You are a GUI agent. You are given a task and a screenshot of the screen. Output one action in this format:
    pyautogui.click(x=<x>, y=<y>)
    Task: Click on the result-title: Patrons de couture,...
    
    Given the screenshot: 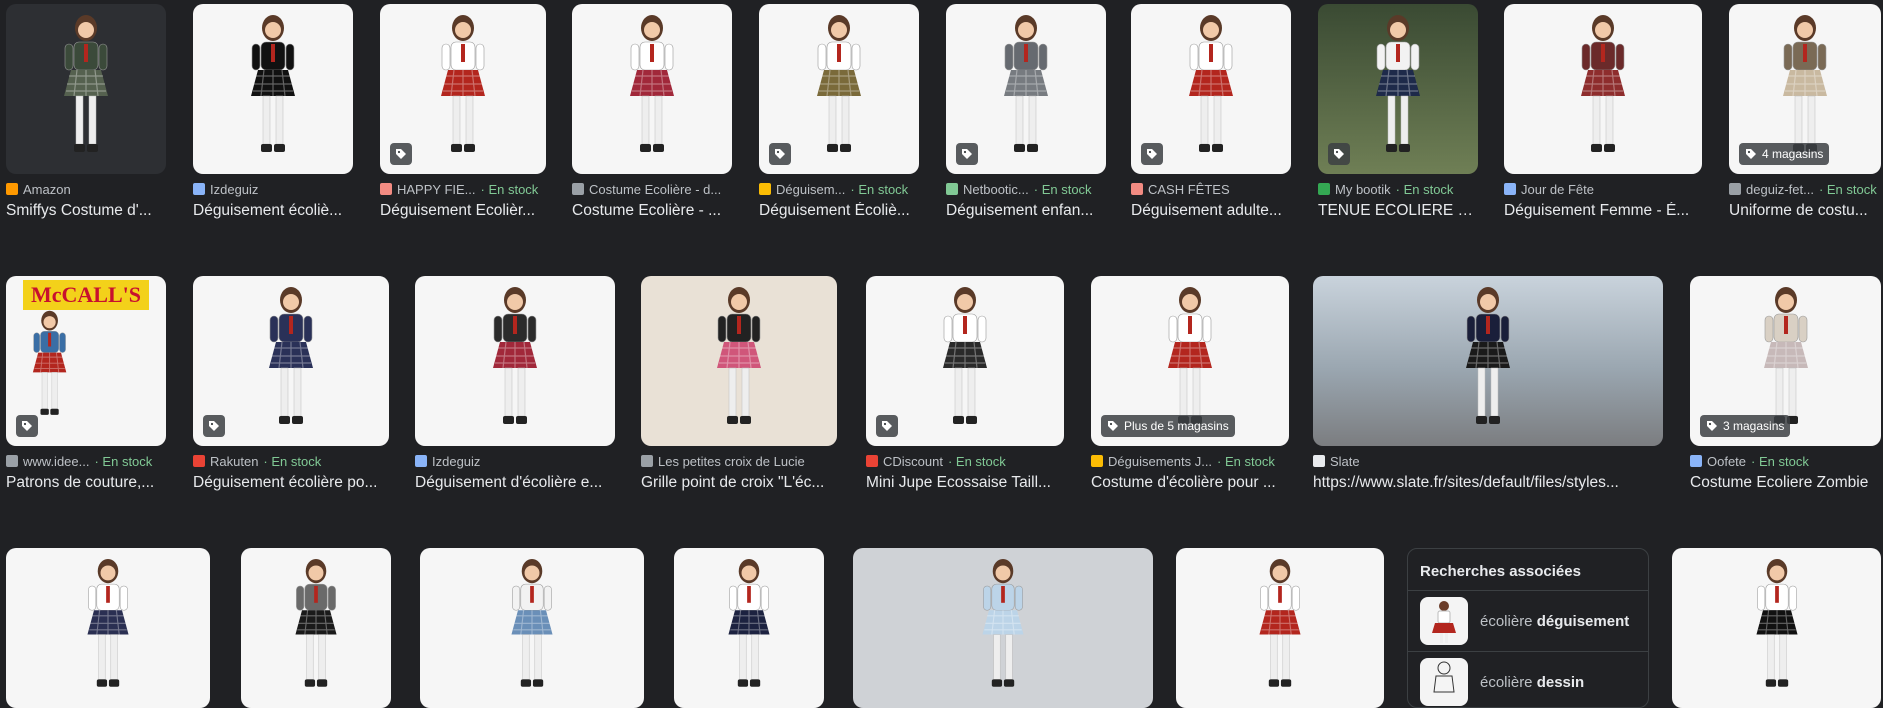 What is the action you would take?
    pyautogui.click(x=86, y=483)
    